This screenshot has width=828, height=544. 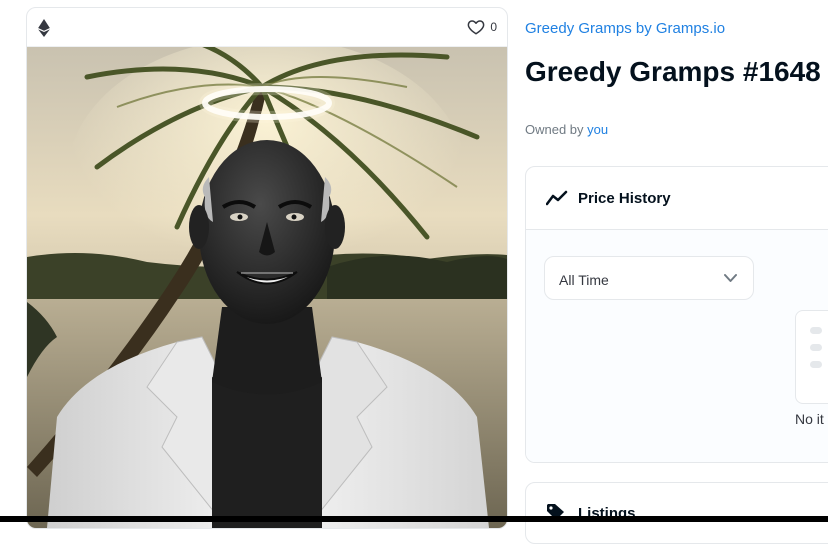 I want to click on owned-by: Owned by you, so click(x=566, y=129).